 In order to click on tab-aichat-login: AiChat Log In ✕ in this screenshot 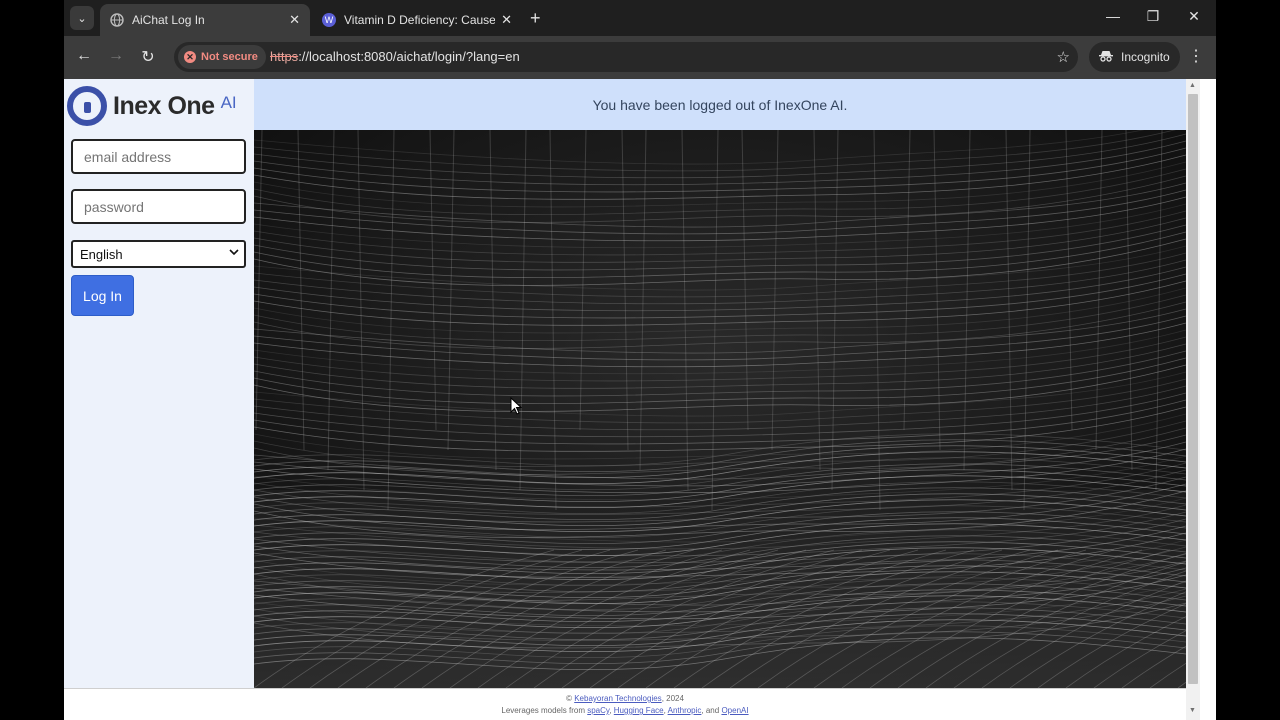, I will do `click(205, 20)`.